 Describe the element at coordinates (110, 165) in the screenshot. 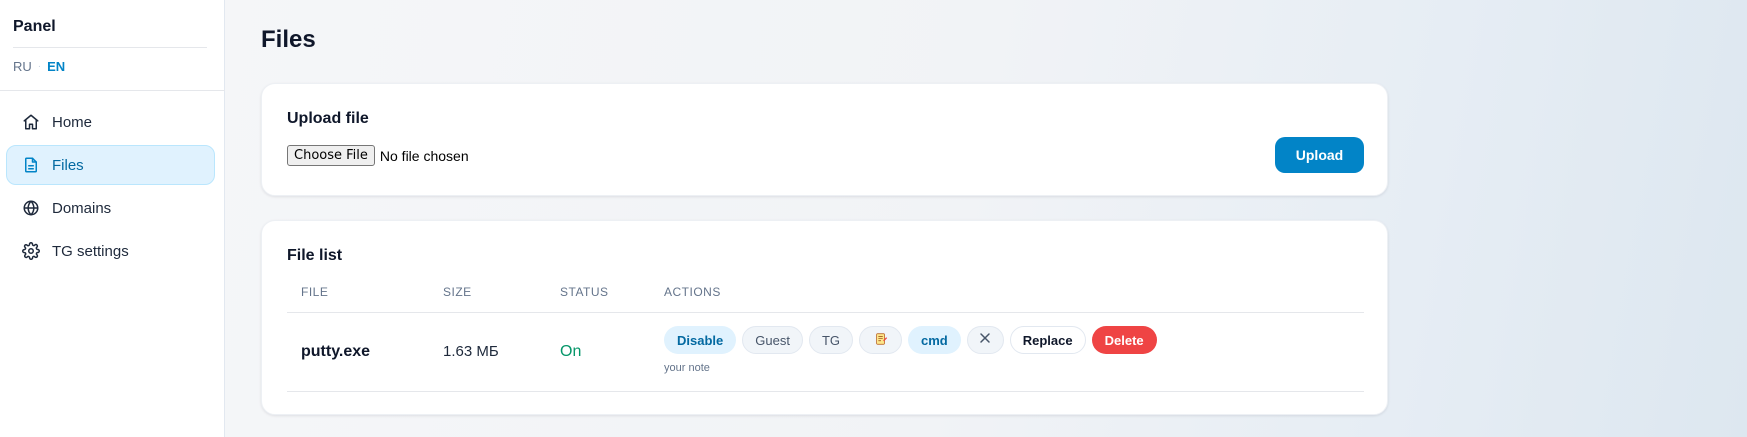

I see `sidebar-item-files: Files` at that location.